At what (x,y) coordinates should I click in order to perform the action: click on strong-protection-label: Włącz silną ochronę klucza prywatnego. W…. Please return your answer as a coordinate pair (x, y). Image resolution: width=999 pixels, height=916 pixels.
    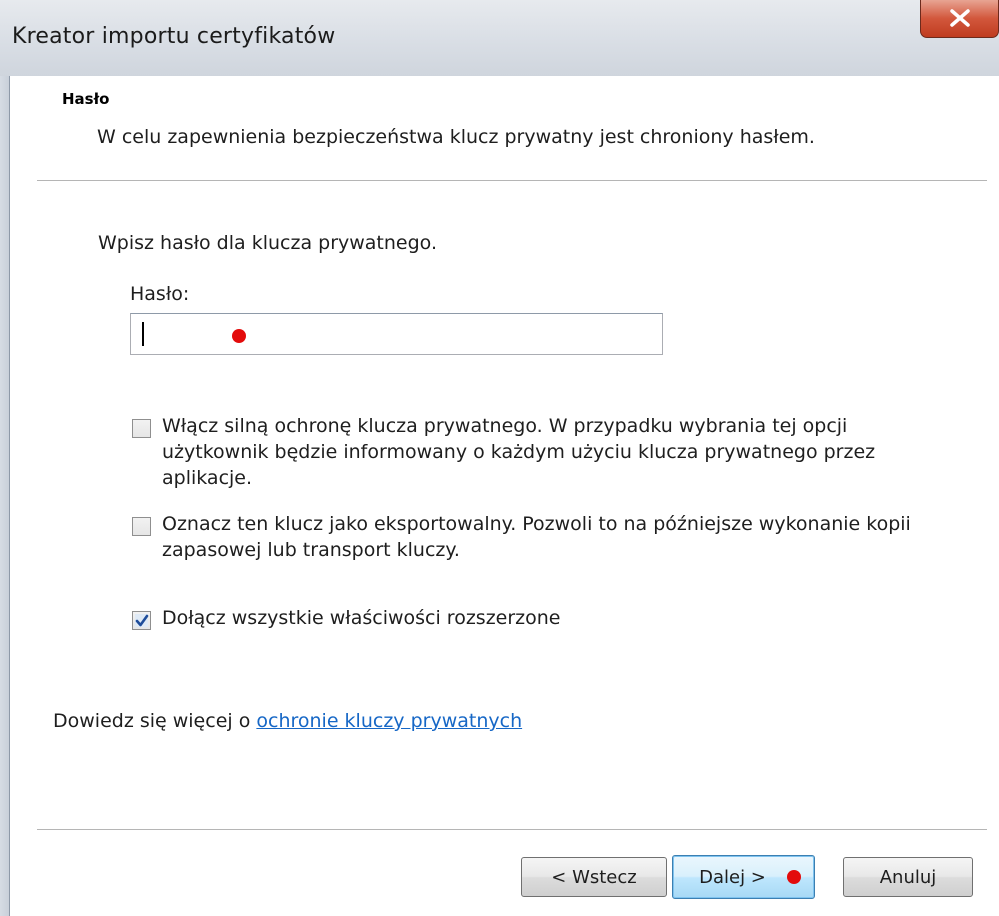
    Looking at the image, I should click on (562, 452).